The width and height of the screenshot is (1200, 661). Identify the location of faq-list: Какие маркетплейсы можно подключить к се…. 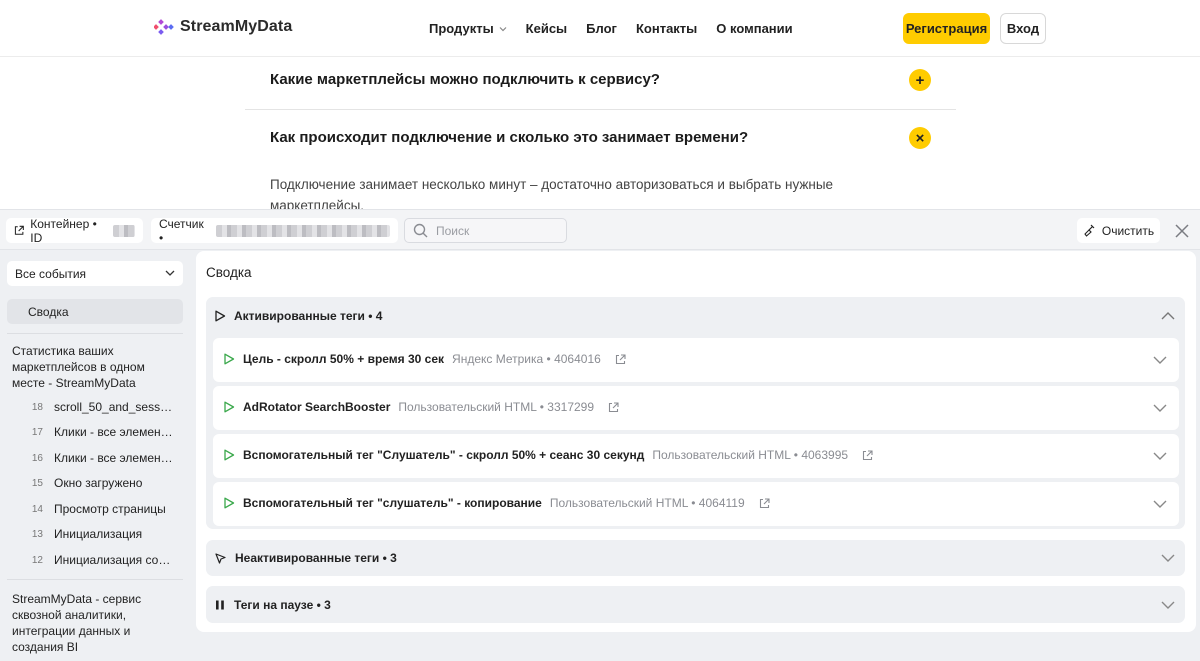
(600, 113).